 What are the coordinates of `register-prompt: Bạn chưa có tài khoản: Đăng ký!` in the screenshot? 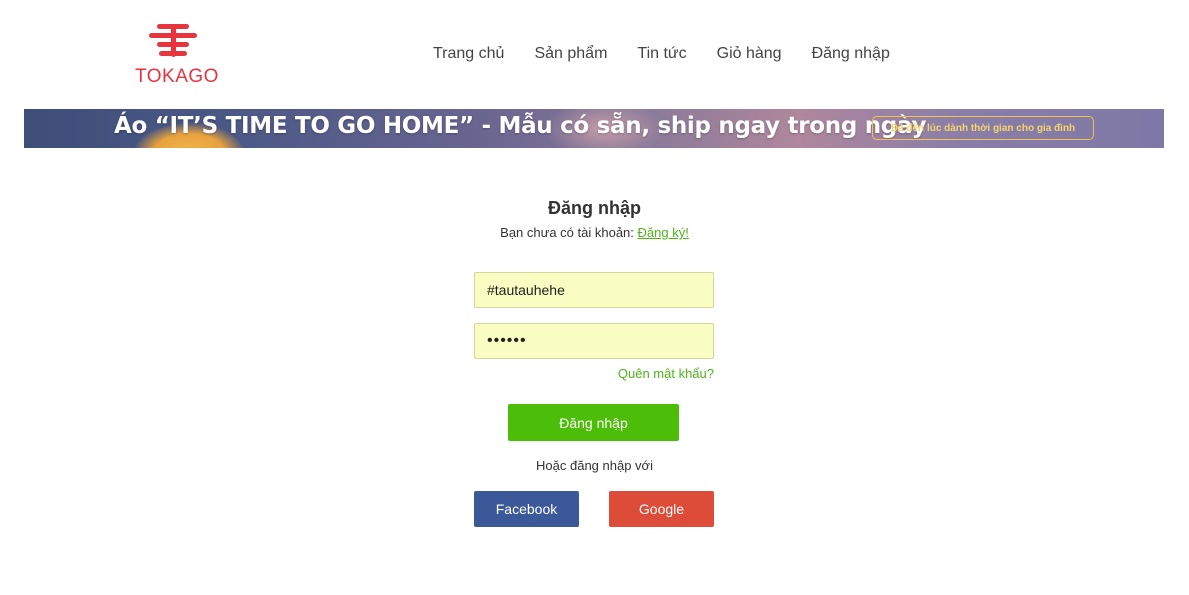 It's located at (594, 232).